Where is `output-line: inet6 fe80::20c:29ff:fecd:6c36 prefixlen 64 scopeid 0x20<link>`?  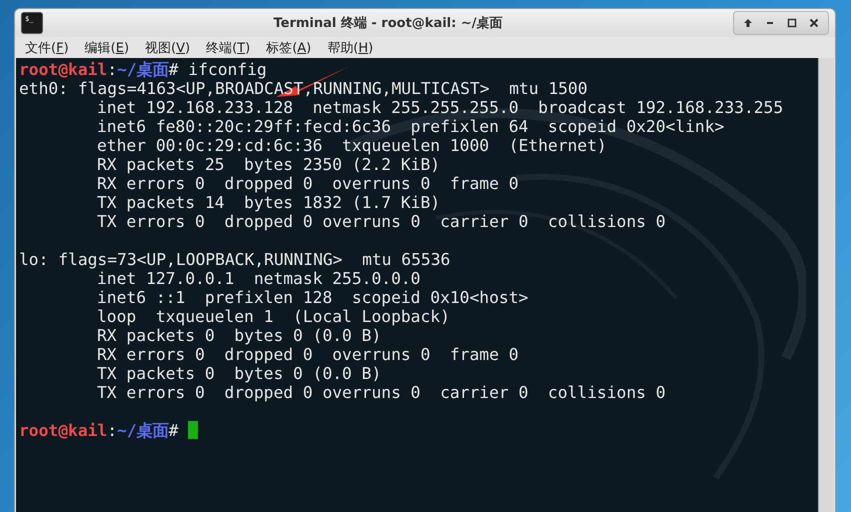 output-line: inet6 fe80::20c:29ff:fecd:6c36 prefixlen 64 scopeid 0x20<link> is located at coordinates (410, 126).